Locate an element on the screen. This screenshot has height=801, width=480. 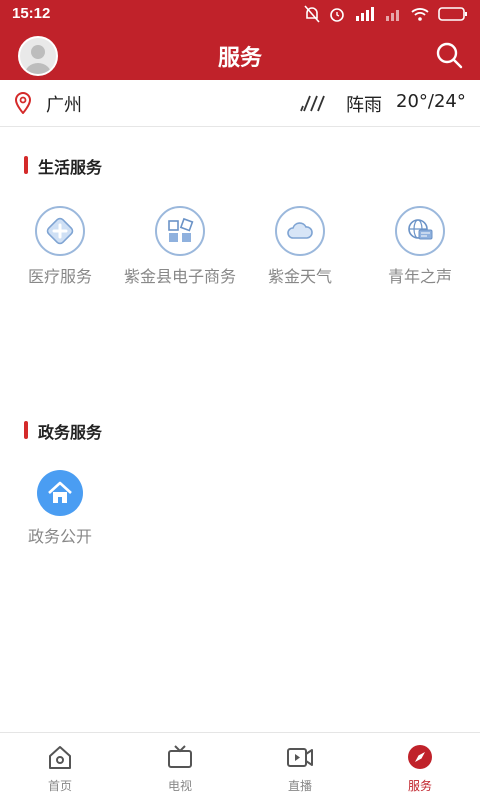
weather-temperature: 20°/24° is located at coordinates (431, 101).